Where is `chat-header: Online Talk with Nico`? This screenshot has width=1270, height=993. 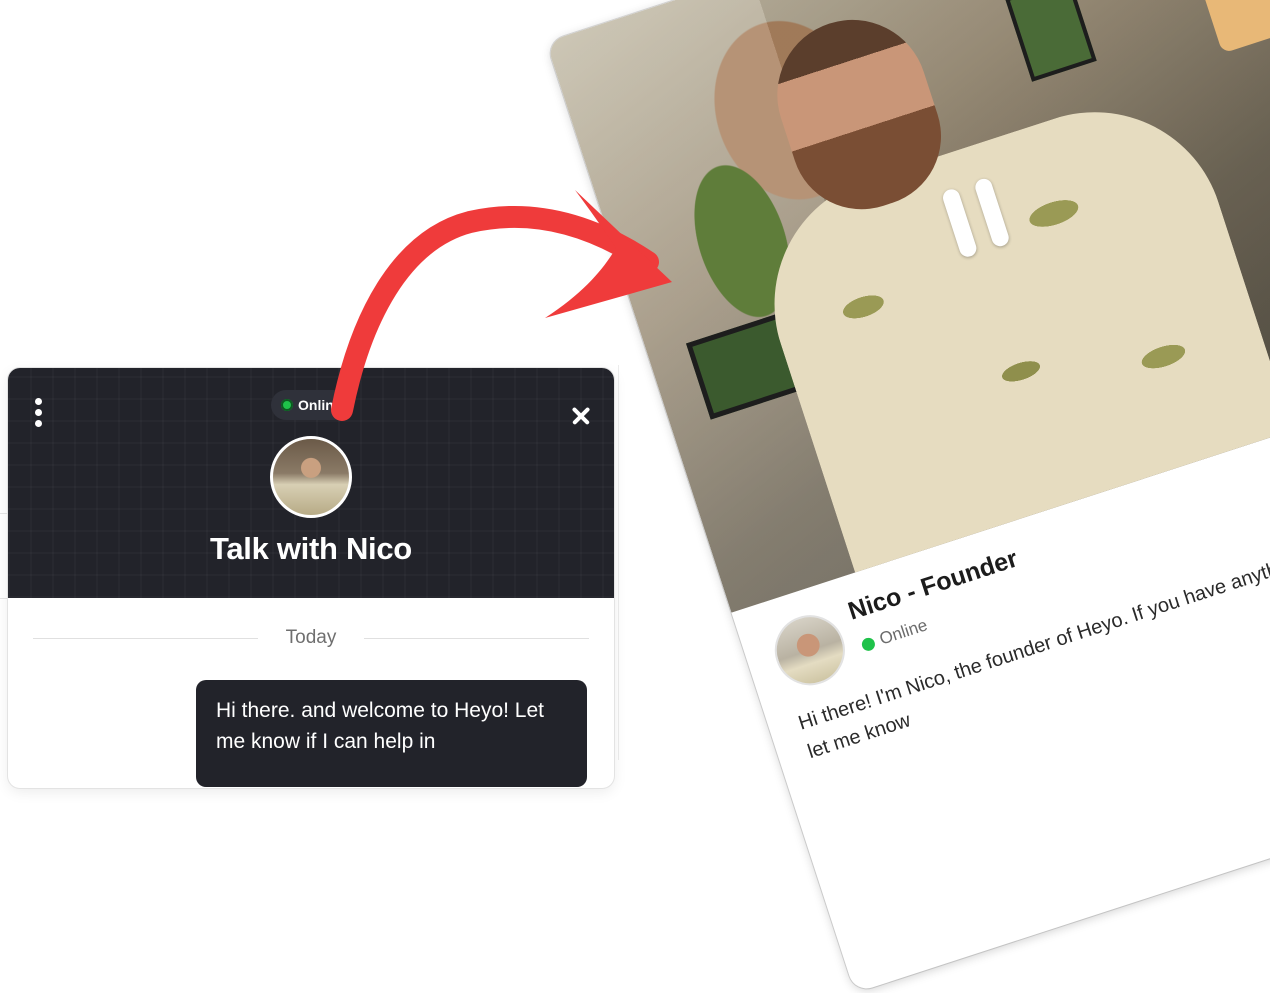 chat-header: Online Talk with Nico is located at coordinates (311, 483).